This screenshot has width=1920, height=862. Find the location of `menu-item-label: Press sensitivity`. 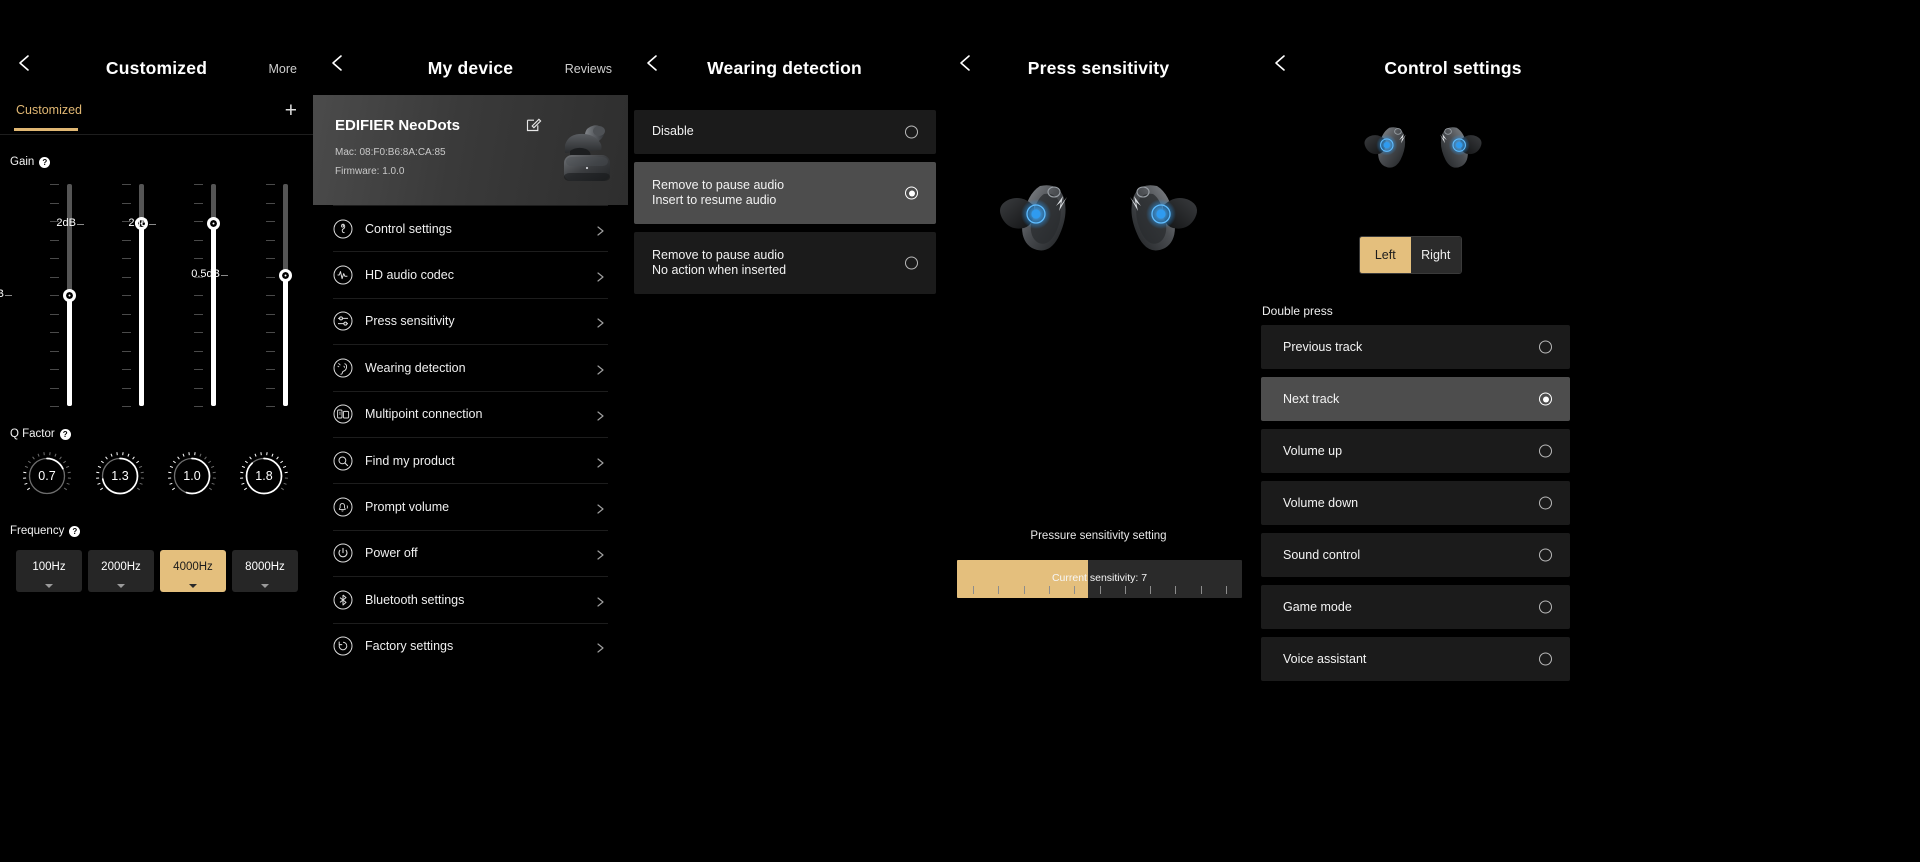

menu-item-label: Press sensitivity is located at coordinates (410, 321).